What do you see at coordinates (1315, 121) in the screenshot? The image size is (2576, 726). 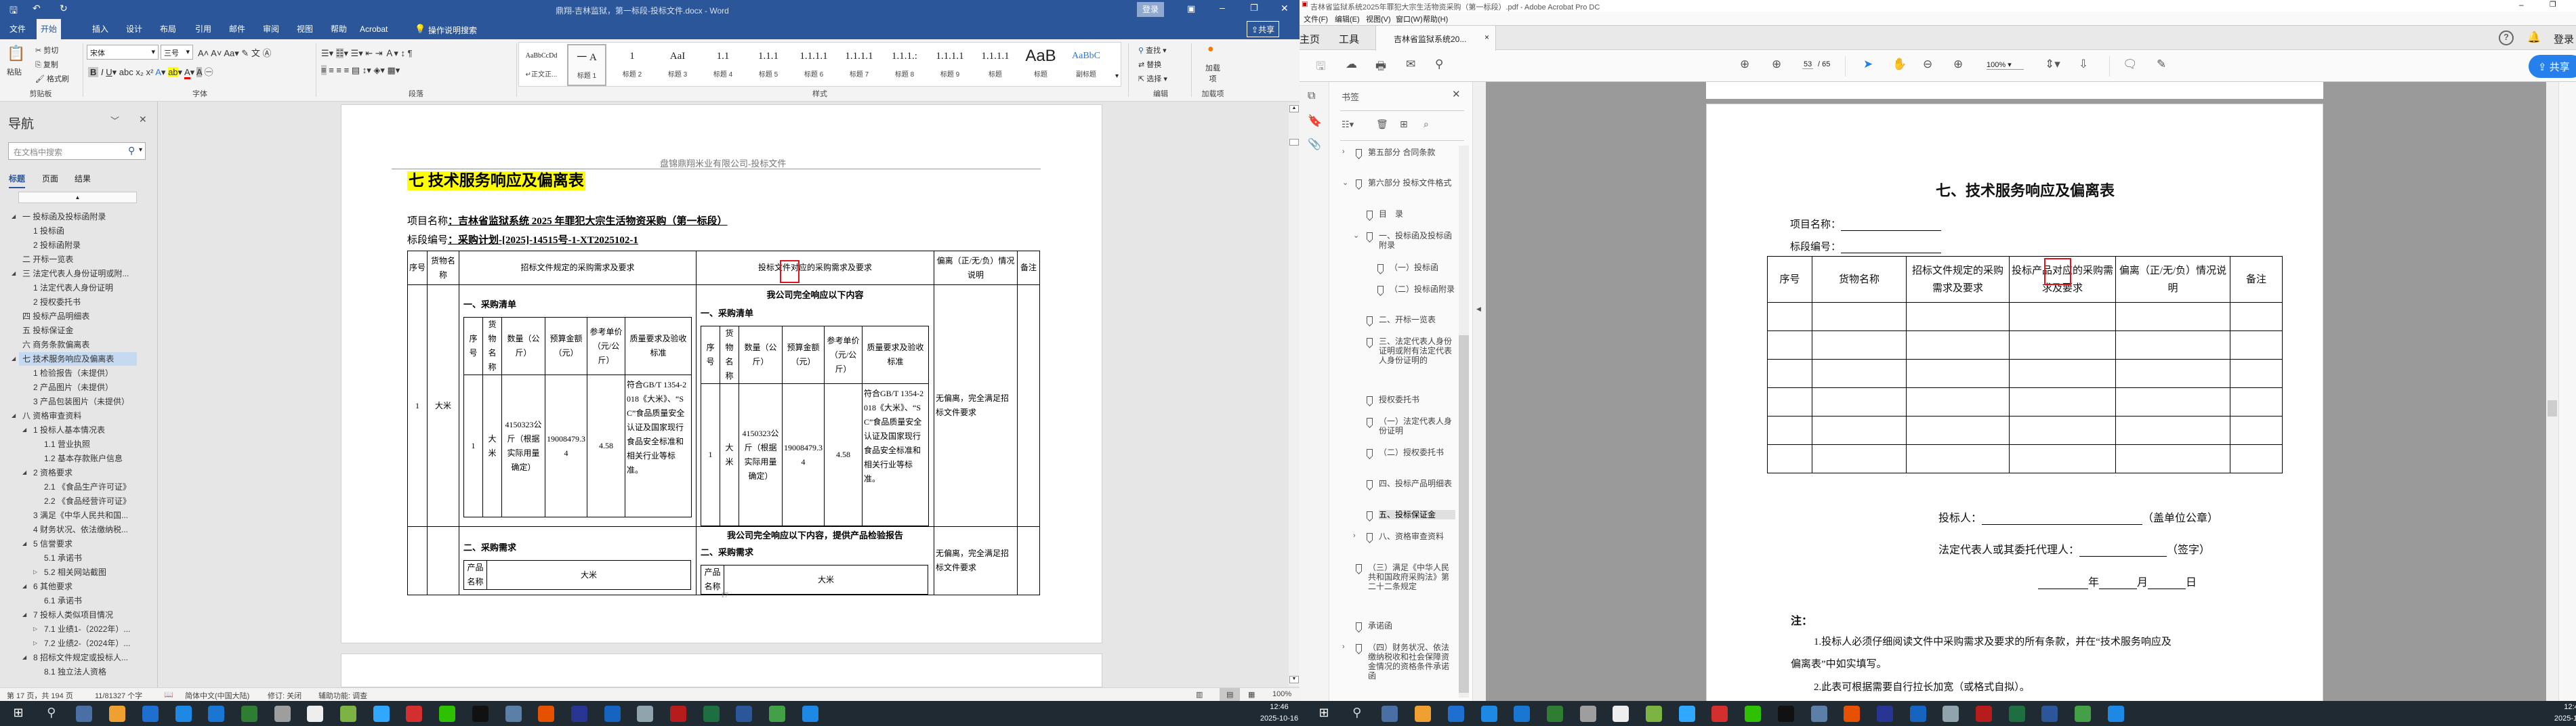 I see `bookmark-icon: 🔖` at bounding box center [1315, 121].